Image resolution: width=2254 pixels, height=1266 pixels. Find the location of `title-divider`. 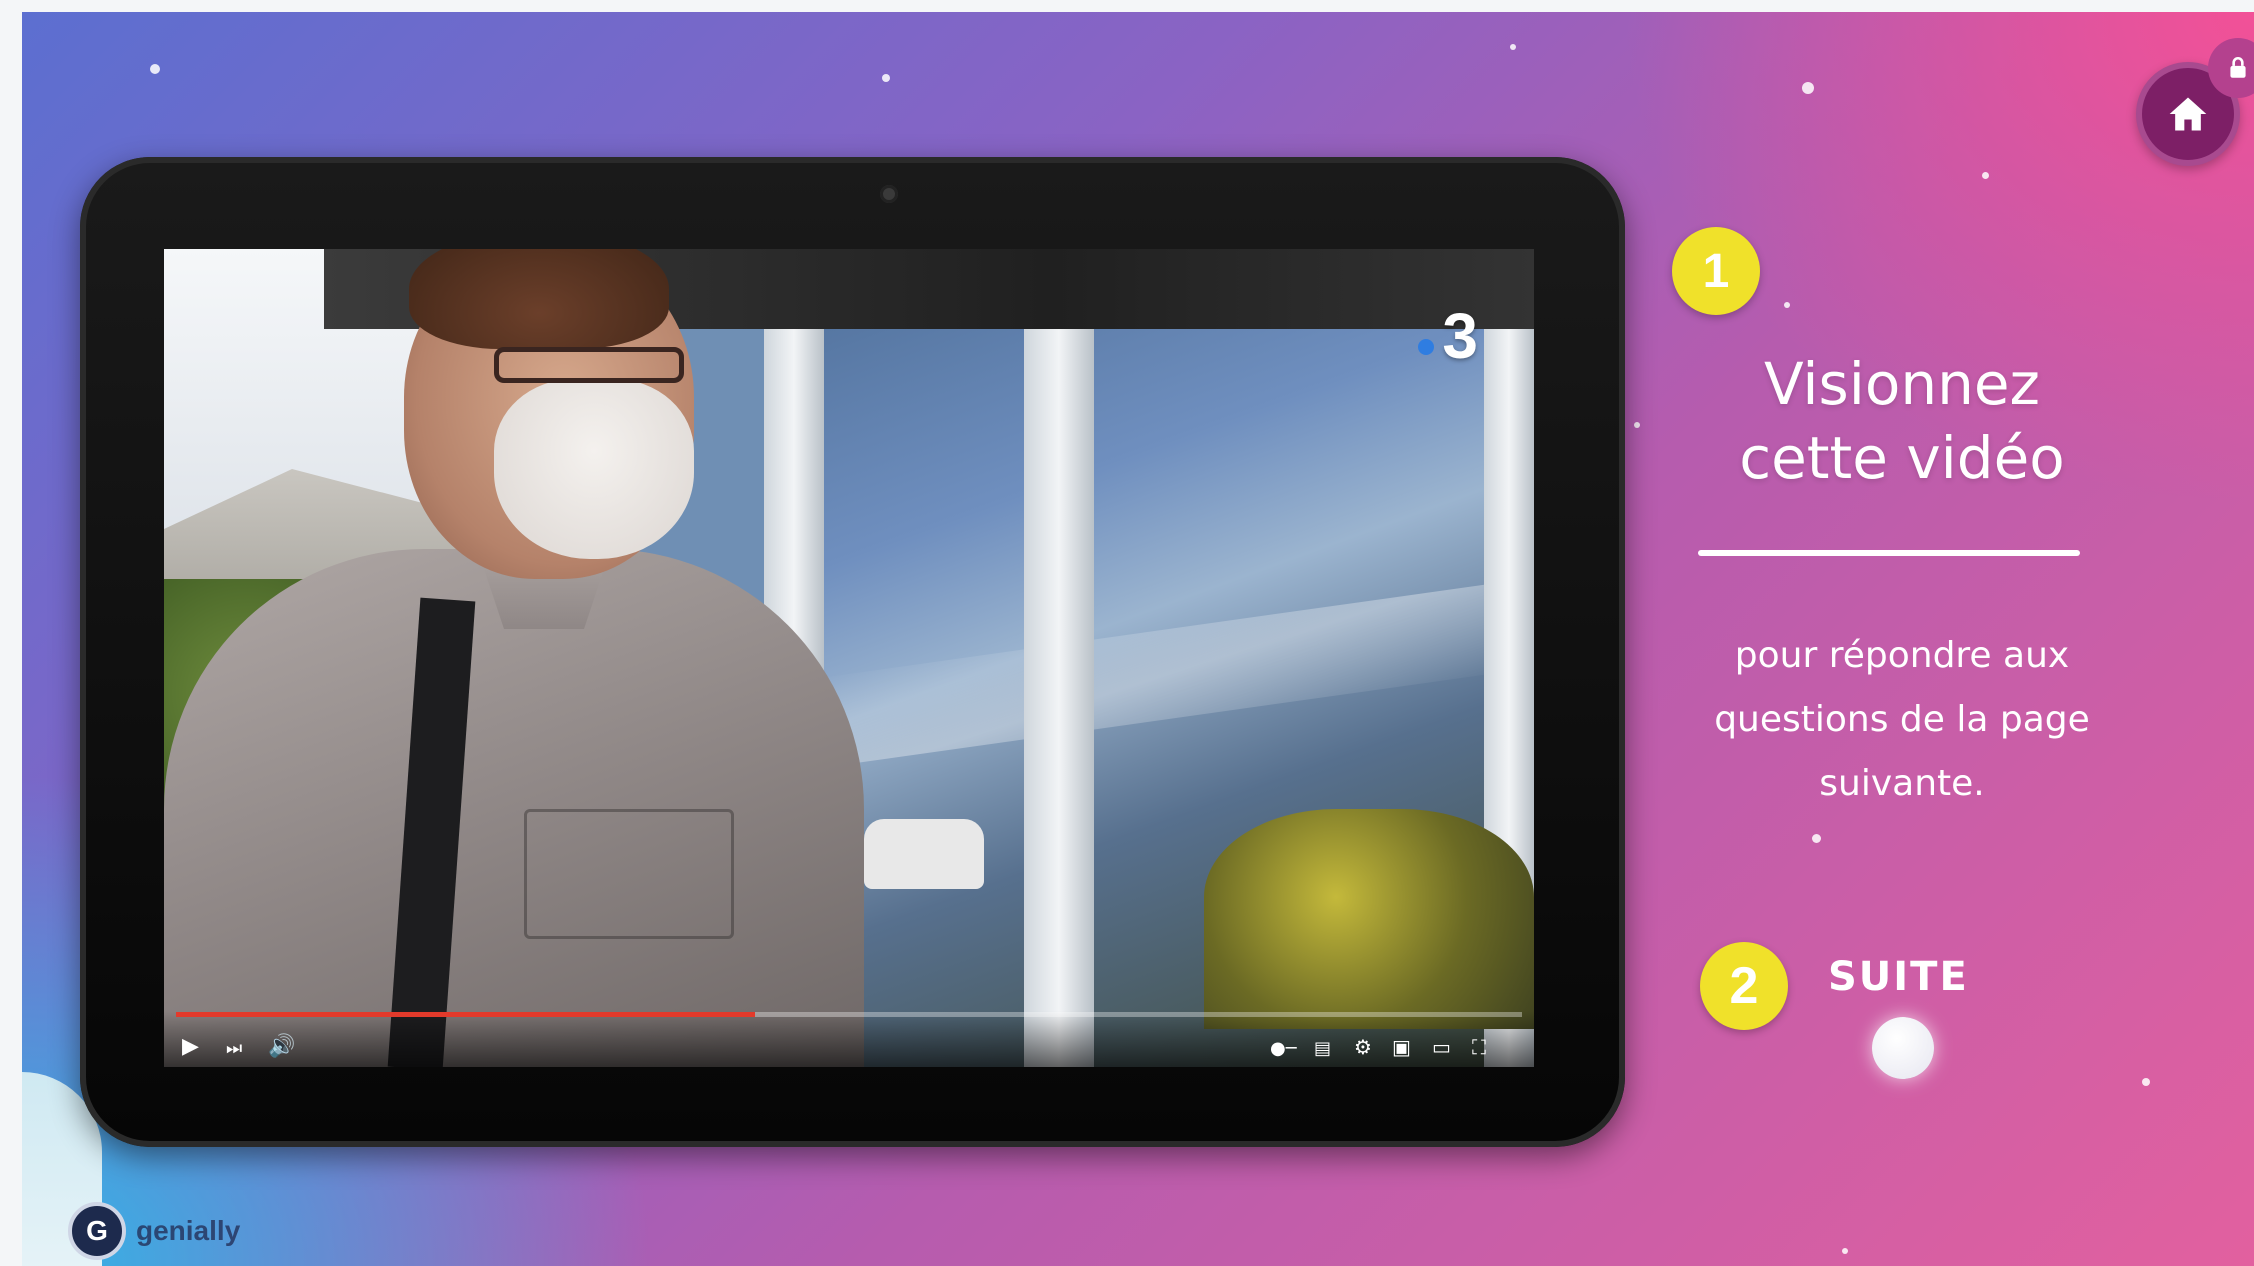

title-divider is located at coordinates (1889, 553).